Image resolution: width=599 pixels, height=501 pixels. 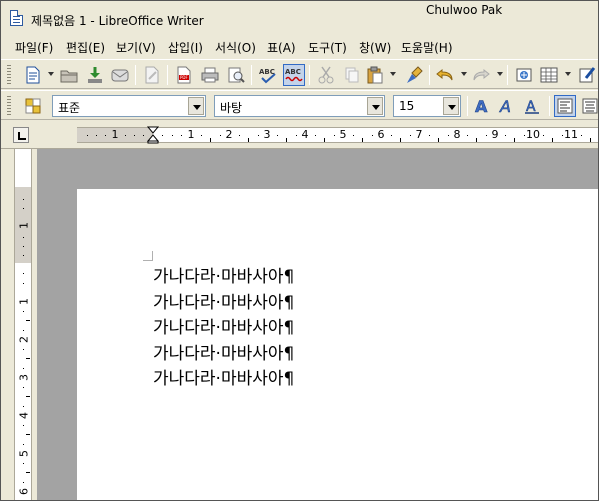 What do you see at coordinates (281, 47) in the screenshot?
I see `menu-table: 표(A)` at bounding box center [281, 47].